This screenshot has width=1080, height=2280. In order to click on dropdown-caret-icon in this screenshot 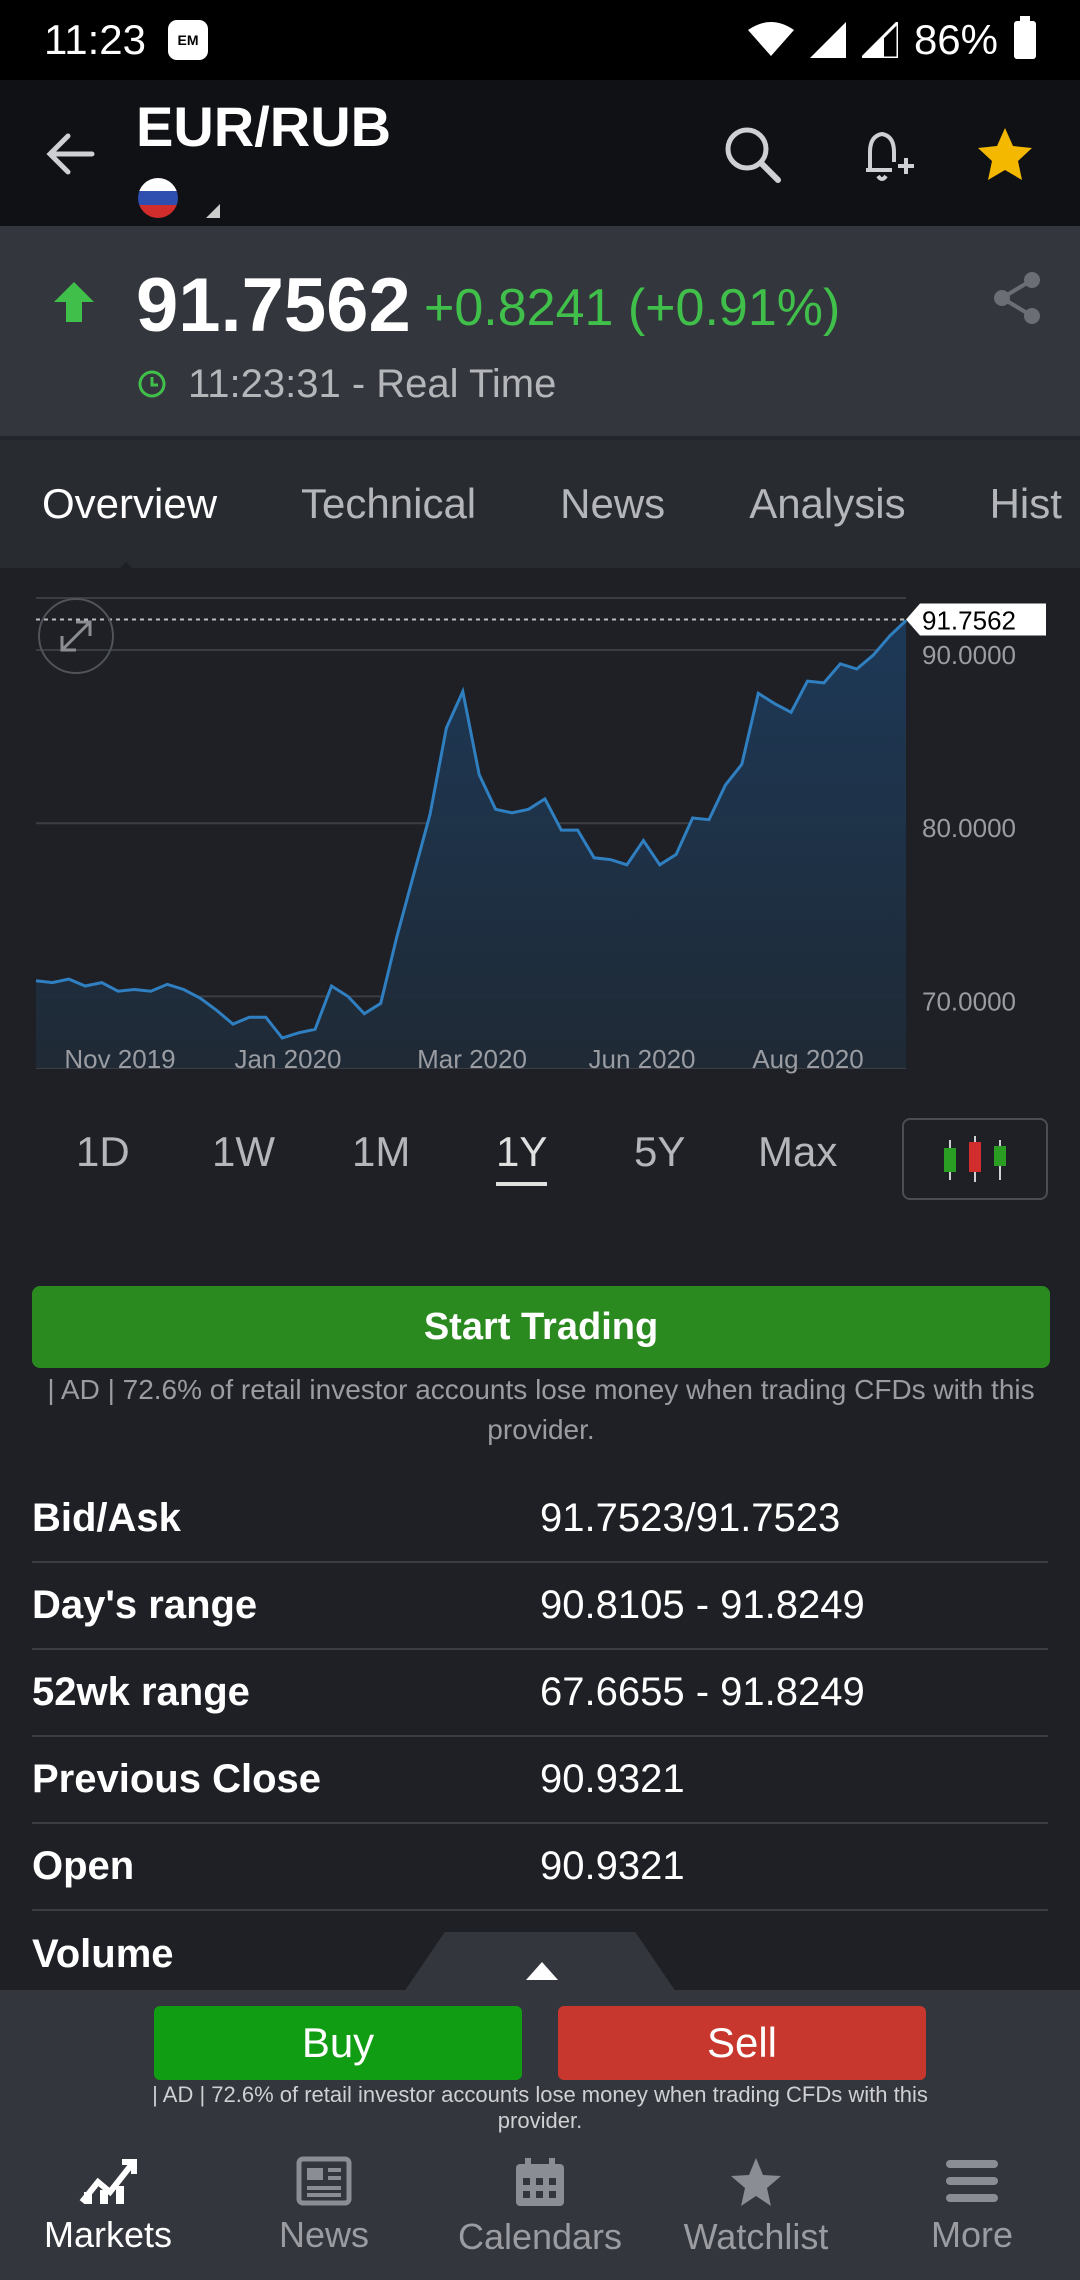, I will do `click(213, 211)`.